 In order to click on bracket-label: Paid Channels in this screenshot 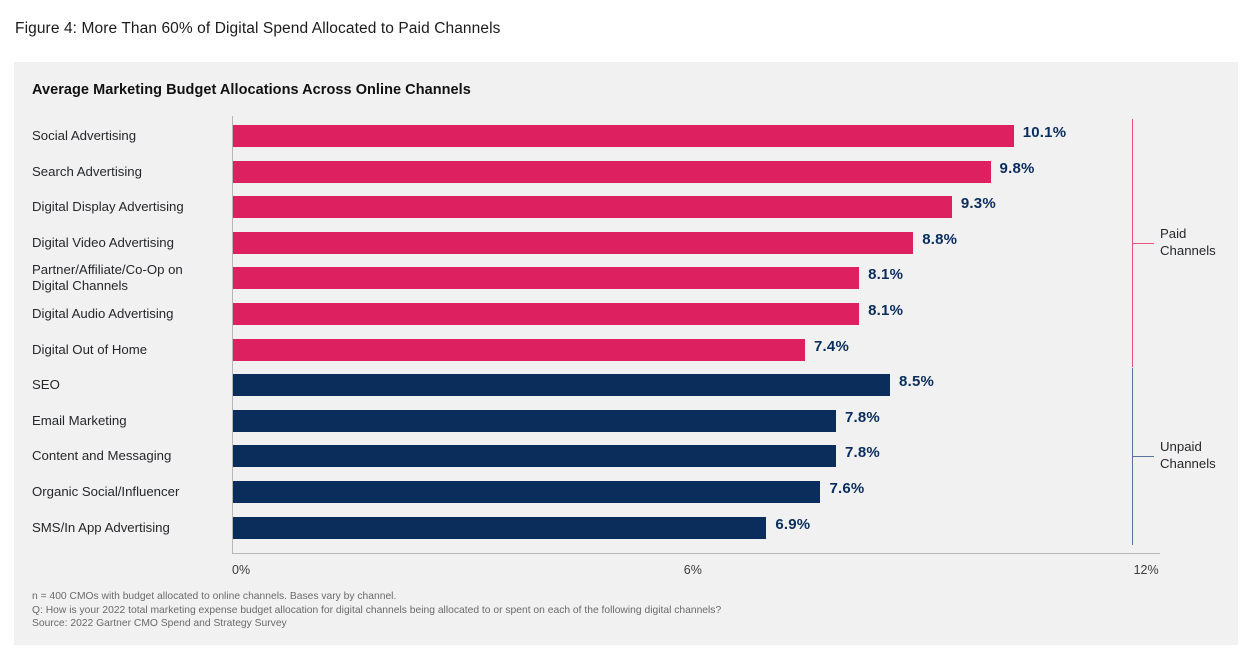, I will do `click(1188, 241)`.